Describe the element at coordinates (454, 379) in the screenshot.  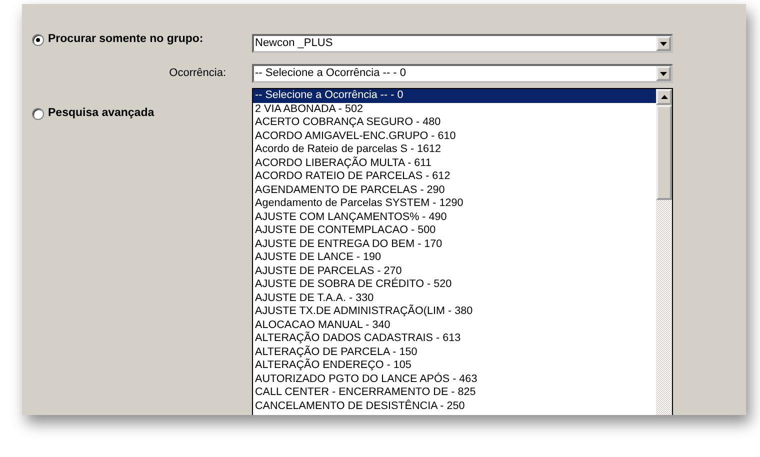
I see `list-option: AUTORIZADO PGTO DO LANCE APÓS - 463` at that location.